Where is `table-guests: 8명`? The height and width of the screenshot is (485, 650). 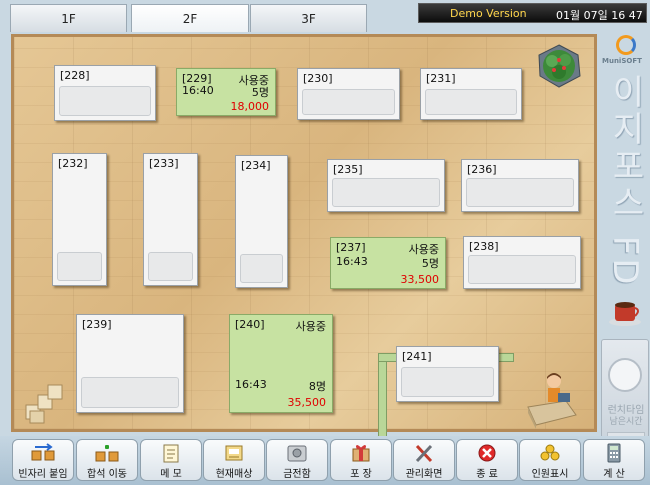
table-guests: 8명 is located at coordinates (317, 386).